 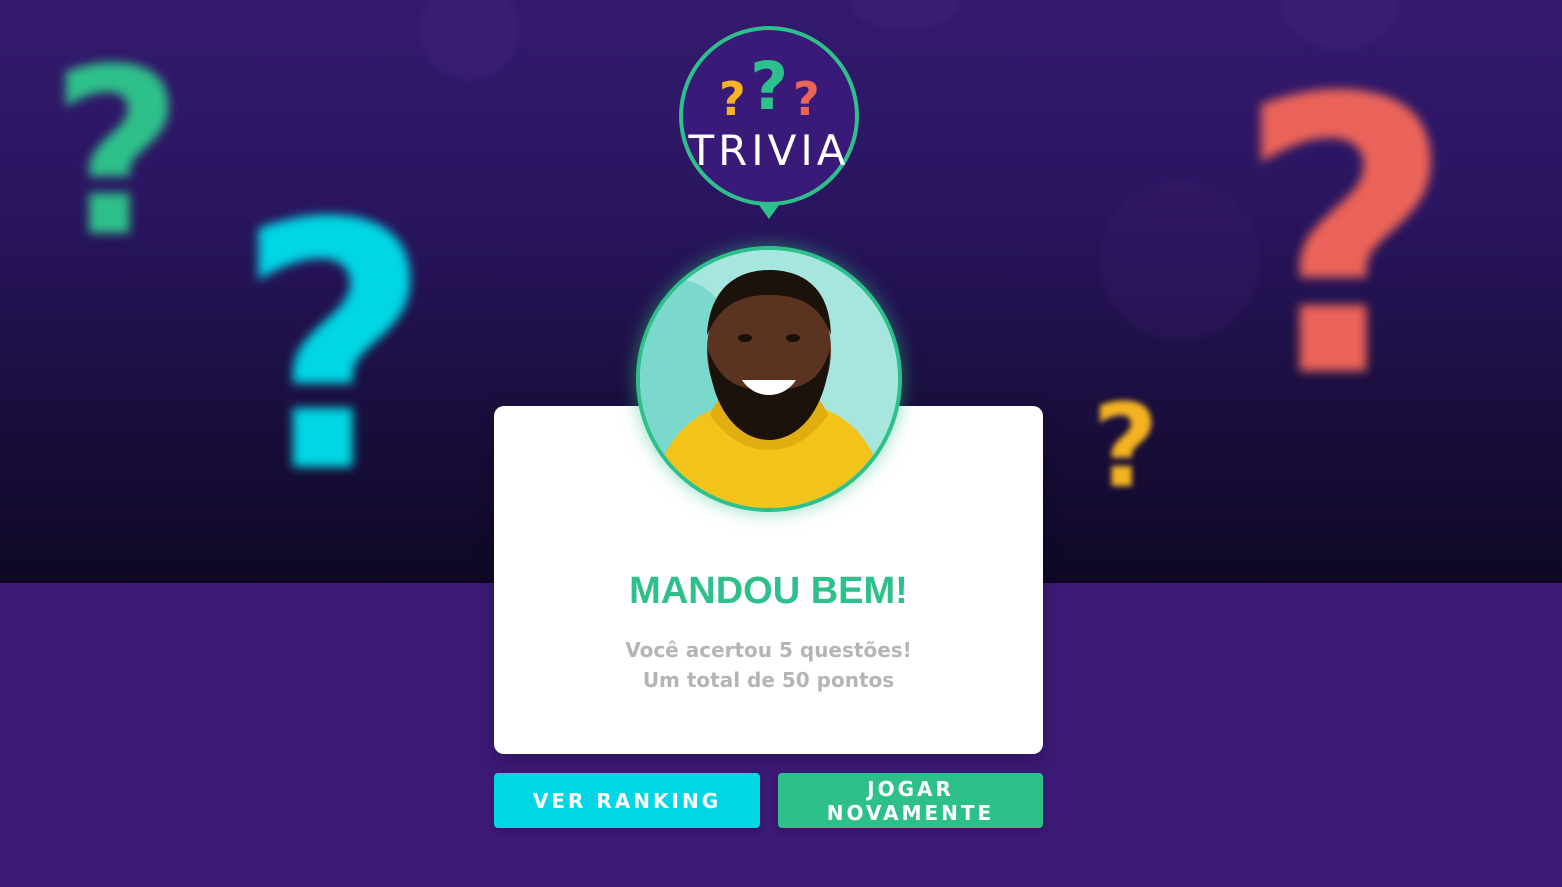 What do you see at coordinates (768, 650) in the screenshot?
I see `result-correct-answers: Você acertou 5 questões!` at bounding box center [768, 650].